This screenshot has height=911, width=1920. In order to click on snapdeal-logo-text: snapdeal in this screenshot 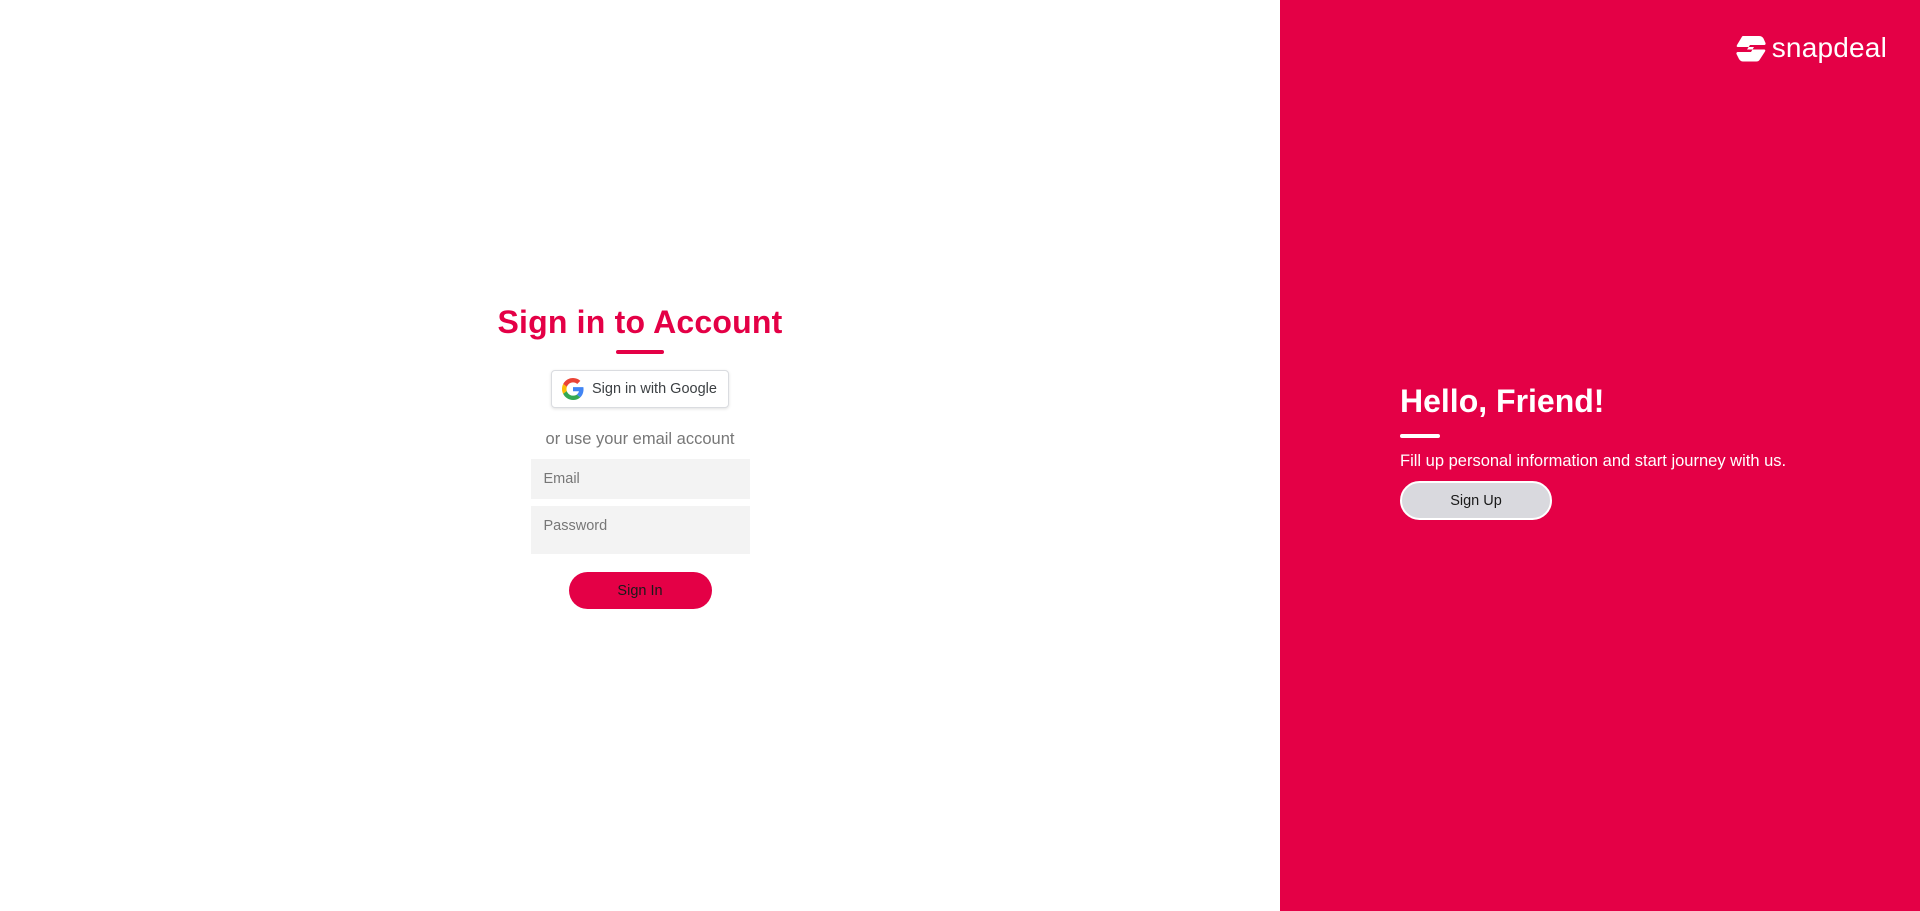, I will do `click(1829, 47)`.